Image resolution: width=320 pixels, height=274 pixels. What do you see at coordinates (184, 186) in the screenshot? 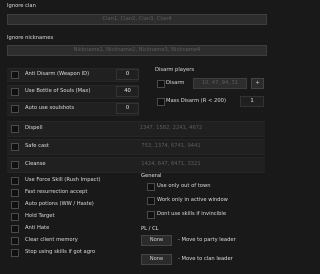
I see `out-of-town-label: Use only out of town` at bounding box center [184, 186].